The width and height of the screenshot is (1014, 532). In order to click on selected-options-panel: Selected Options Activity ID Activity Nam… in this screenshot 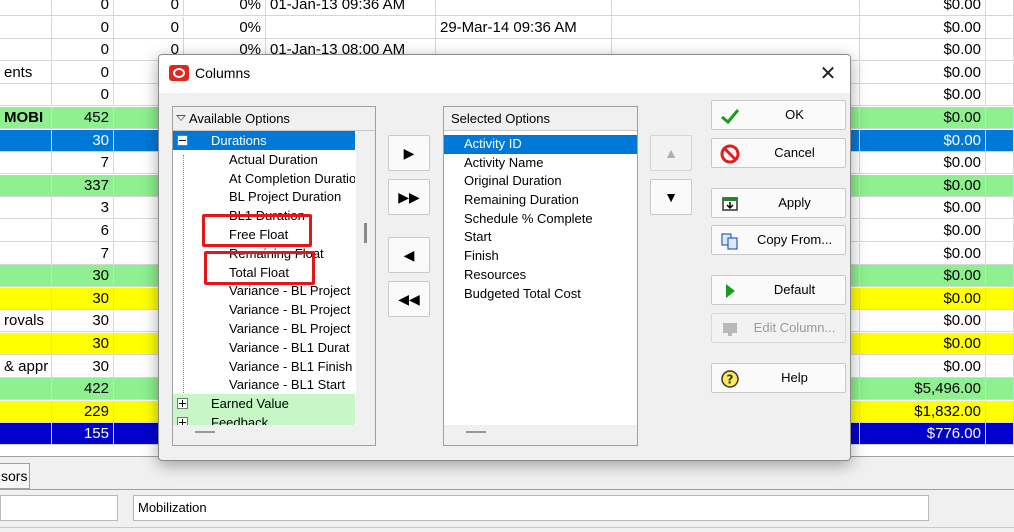, I will do `click(540, 276)`.